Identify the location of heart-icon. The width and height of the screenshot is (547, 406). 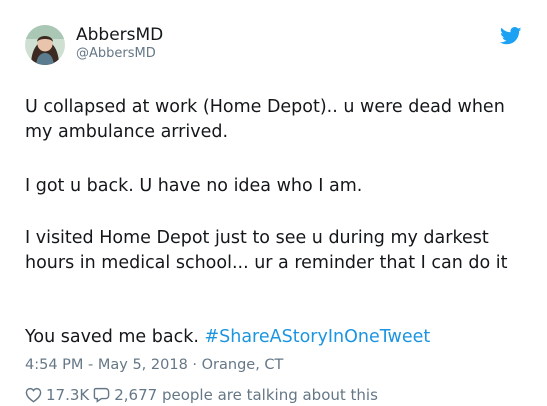
(33, 395).